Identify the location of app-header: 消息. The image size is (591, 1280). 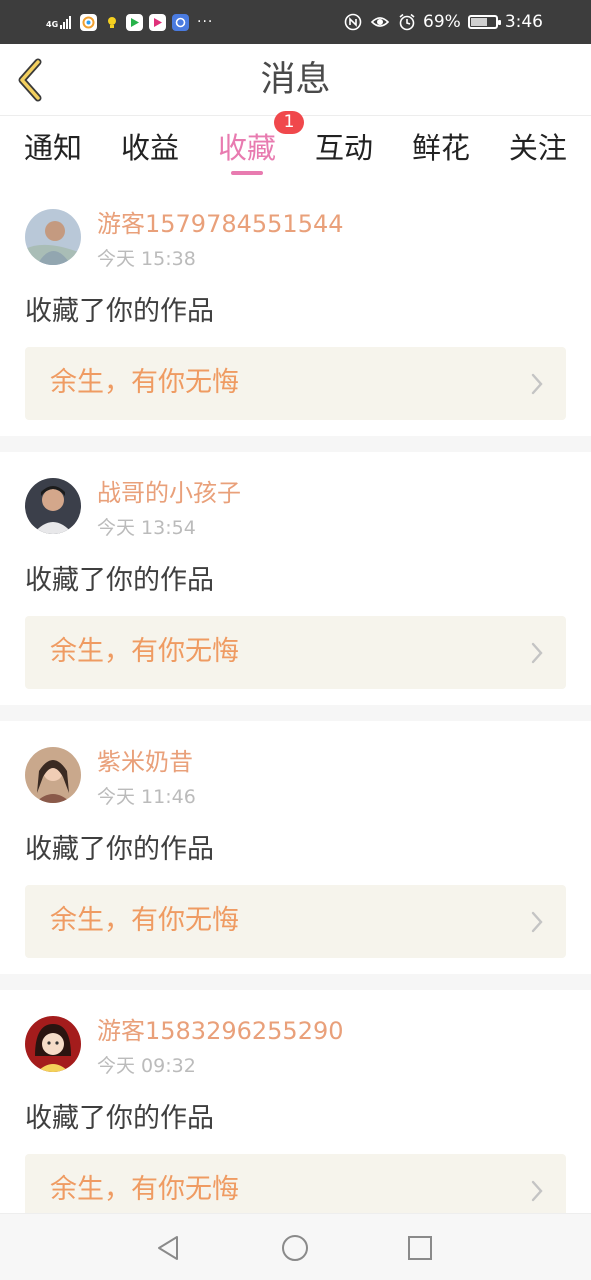
(295, 80).